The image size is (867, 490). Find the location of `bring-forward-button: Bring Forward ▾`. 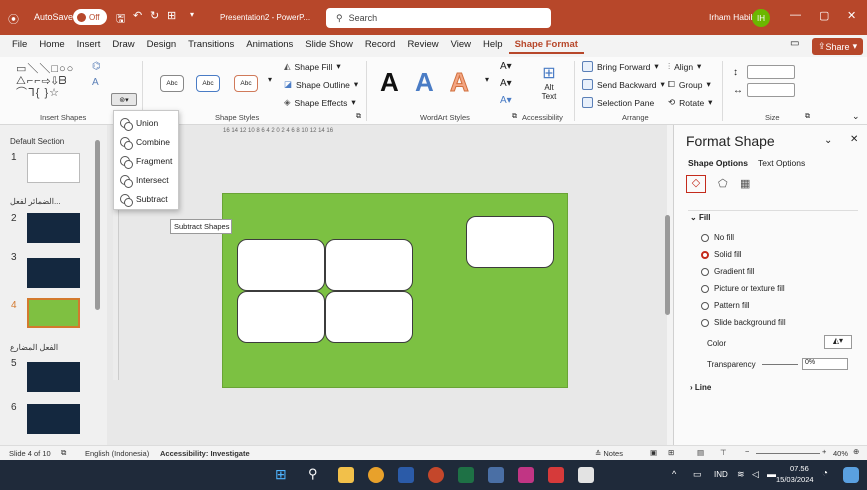

bring-forward-button: Bring Forward ▾ is located at coordinates (620, 66).